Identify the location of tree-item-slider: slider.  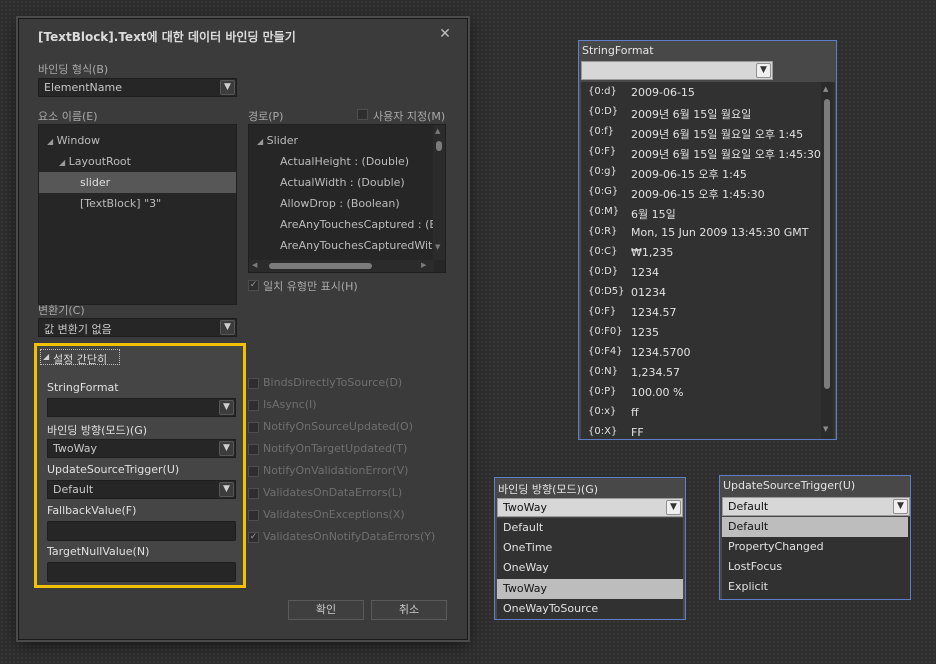
(137, 182).